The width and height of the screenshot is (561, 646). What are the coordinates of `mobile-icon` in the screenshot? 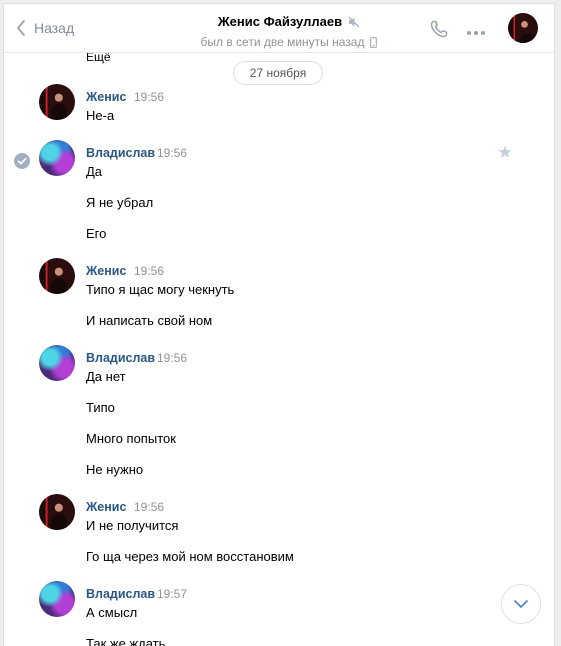 It's located at (374, 42).